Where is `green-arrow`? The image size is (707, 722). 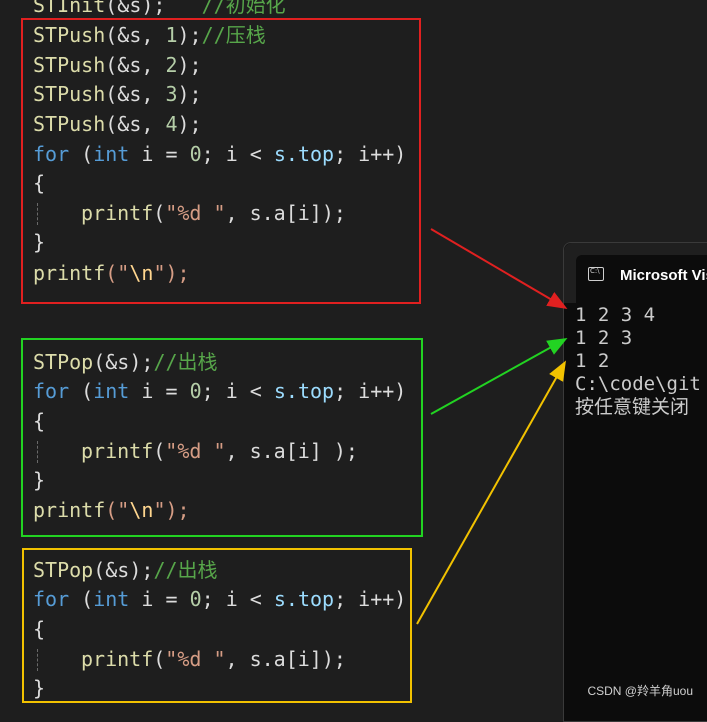
green-arrow is located at coordinates (499, 376).